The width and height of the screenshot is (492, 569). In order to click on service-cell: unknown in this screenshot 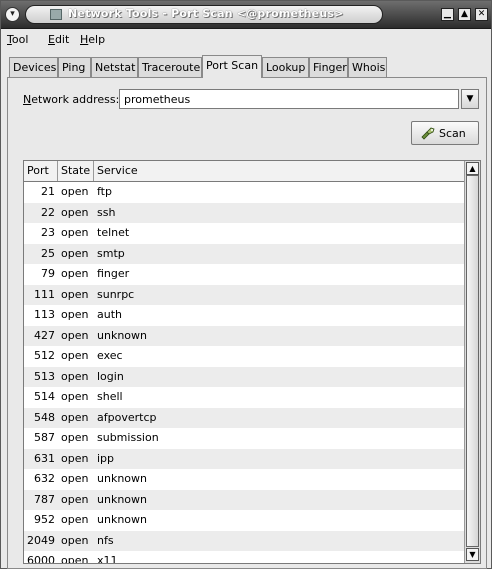, I will do `click(122, 499)`.